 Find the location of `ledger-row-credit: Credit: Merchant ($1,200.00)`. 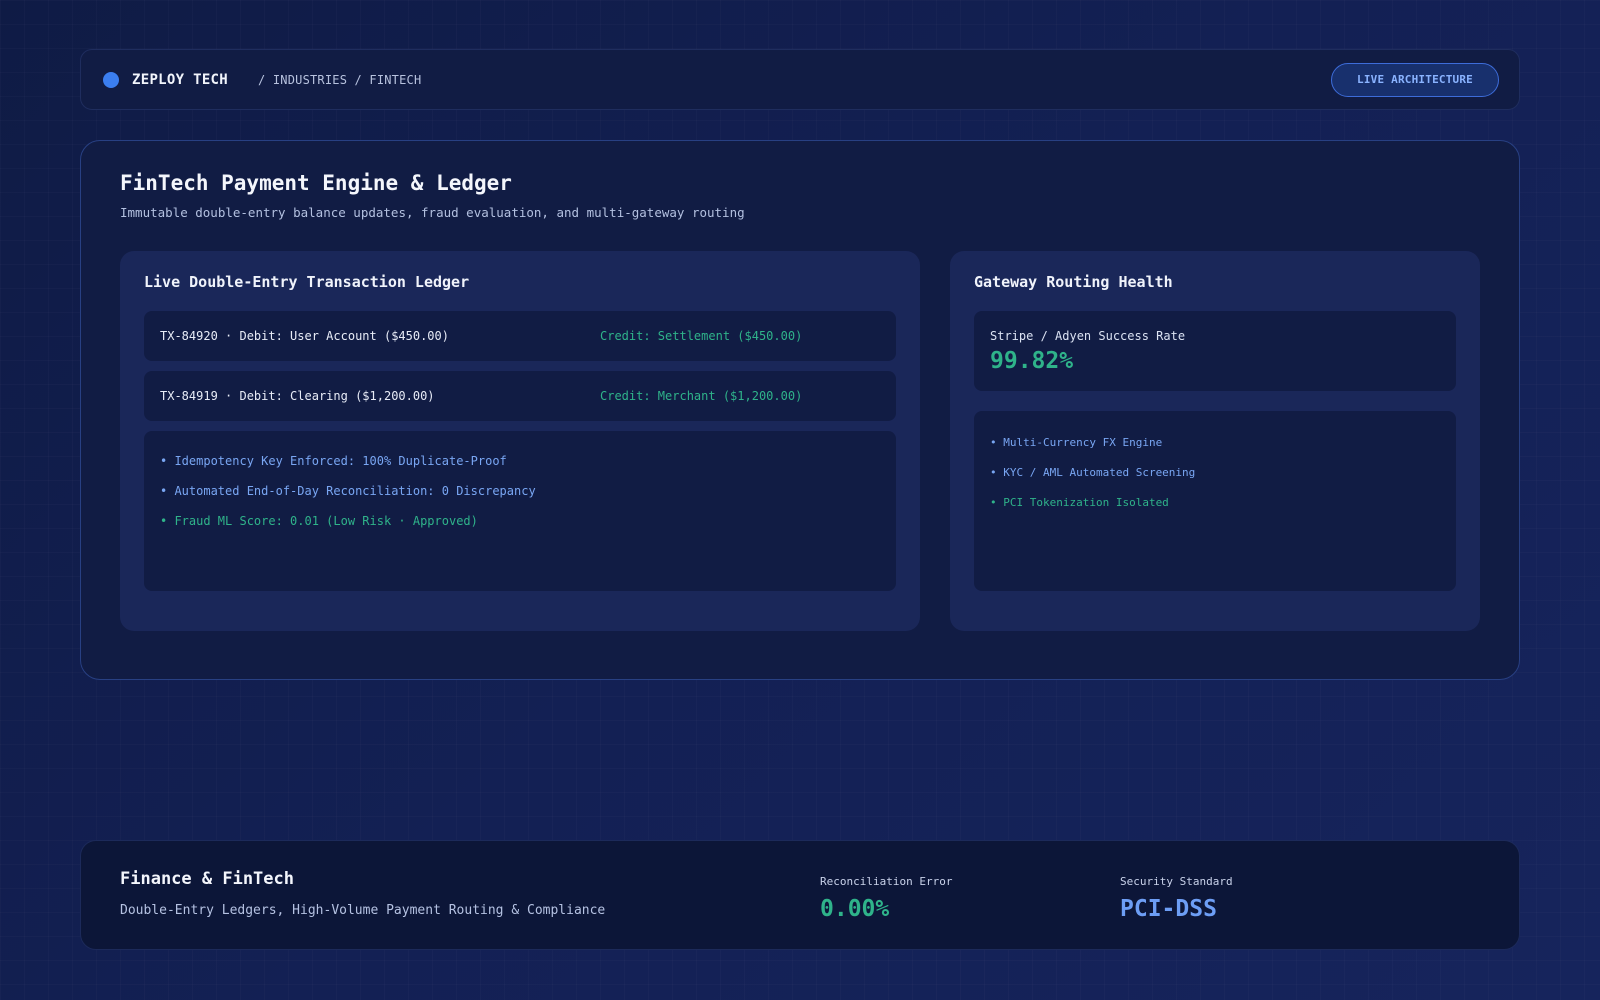

ledger-row-credit: Credit: Merchant ($1,200.00) is located at coordinates (701, 396).